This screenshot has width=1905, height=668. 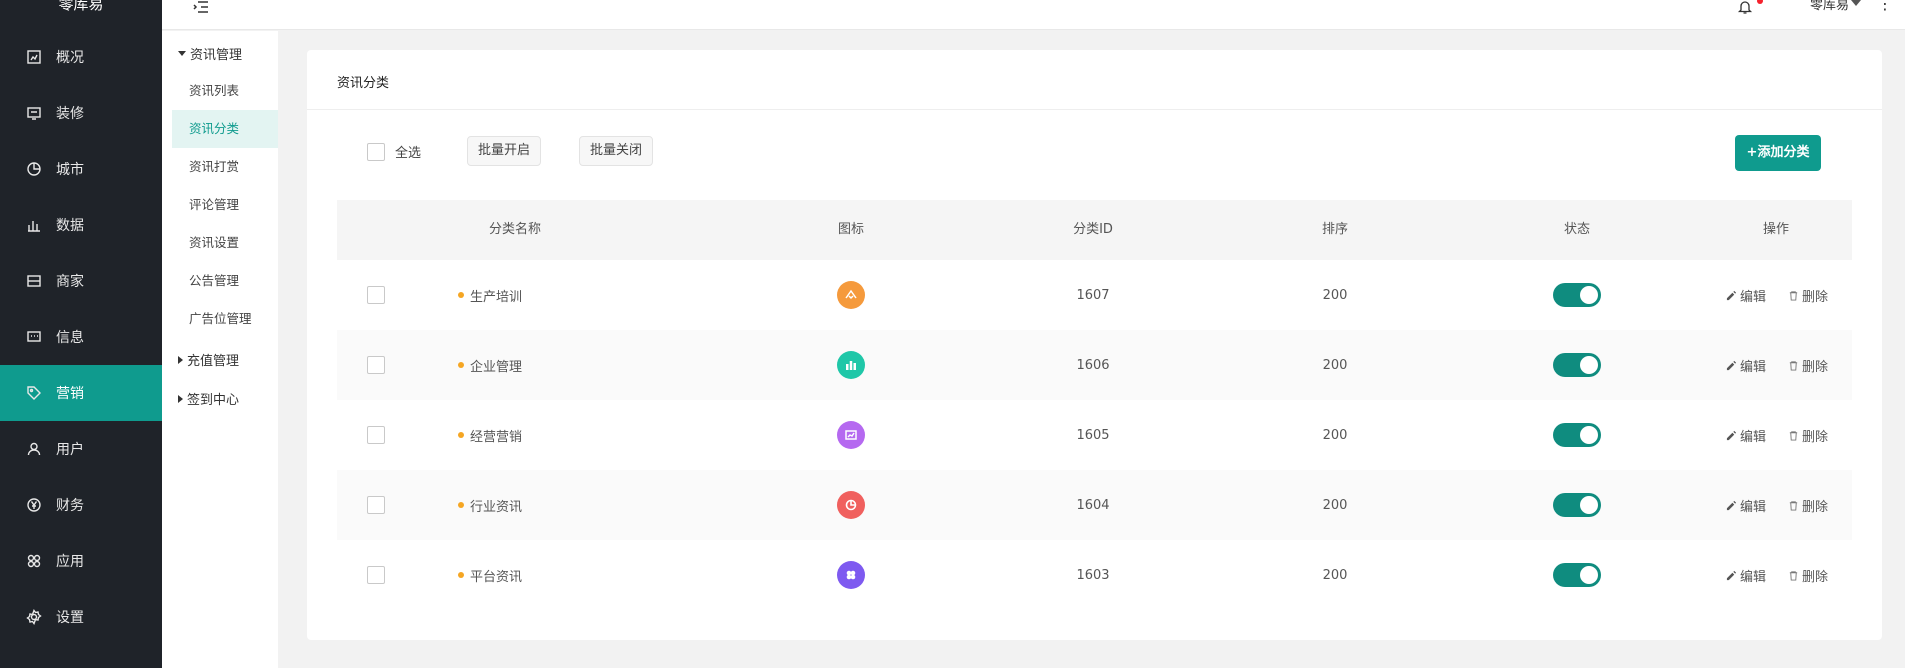 What do you see at coordinates (70, 618) in the screenshot?
I see `sidebar-item-label: 设置` at bounding box center [70, 618].